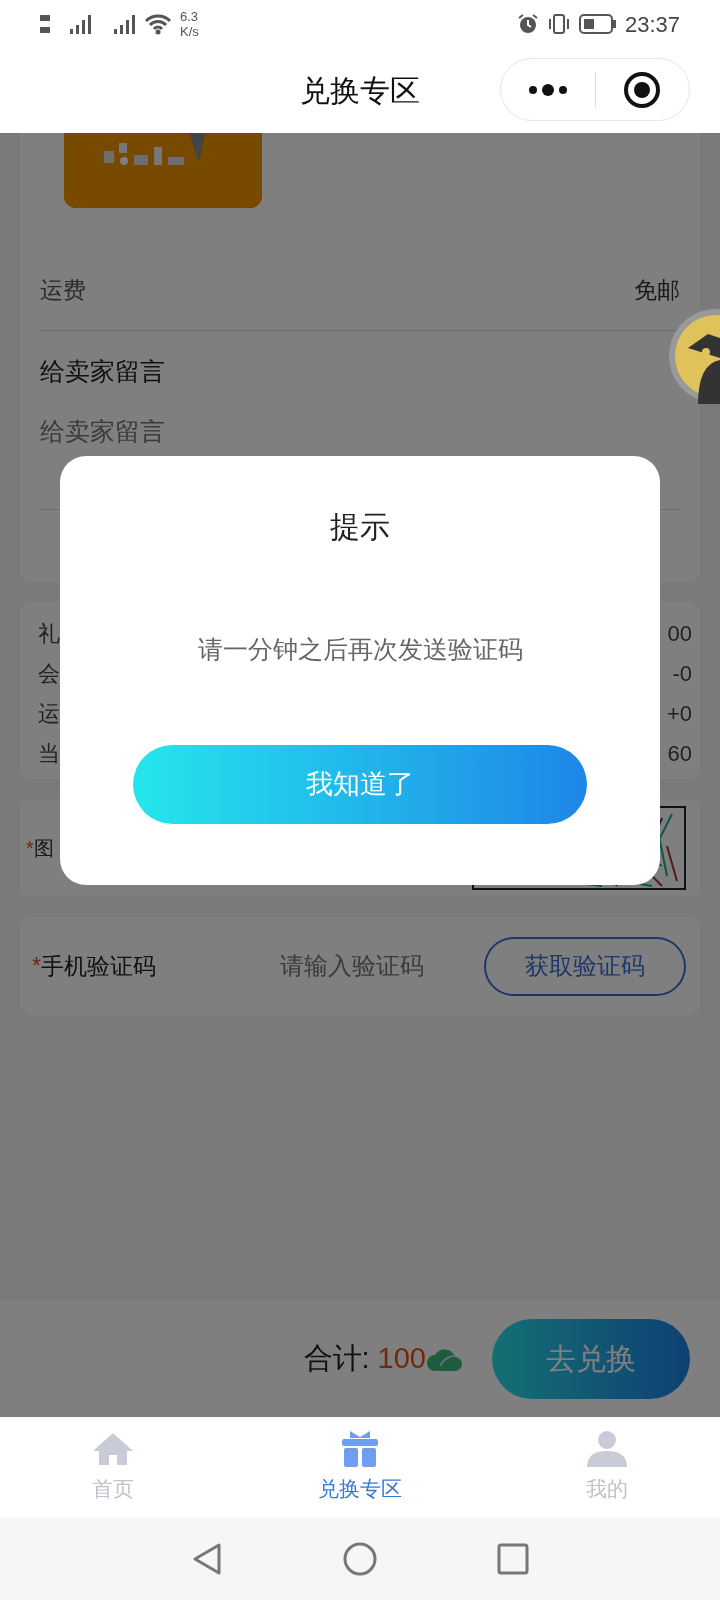 This screenshot has width=720, height=1600. What do you see at coordinates (657, 291) in the screenshot?
I see `shipping-value: 免邮` at bounding box center [657, 291].